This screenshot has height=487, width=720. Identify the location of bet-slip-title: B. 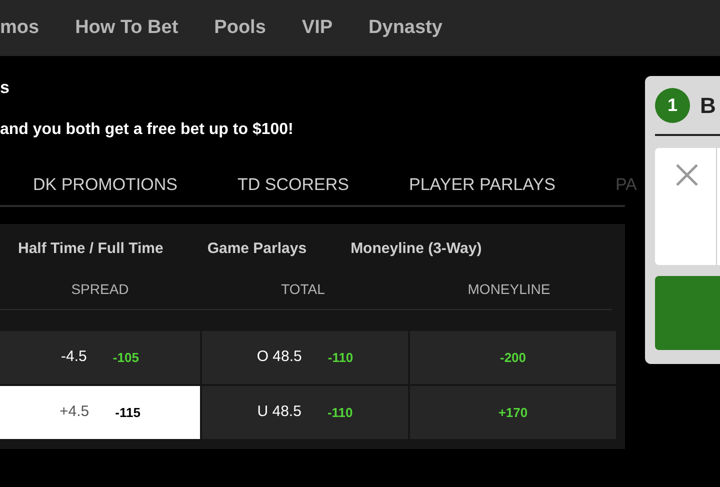
(708, 106).